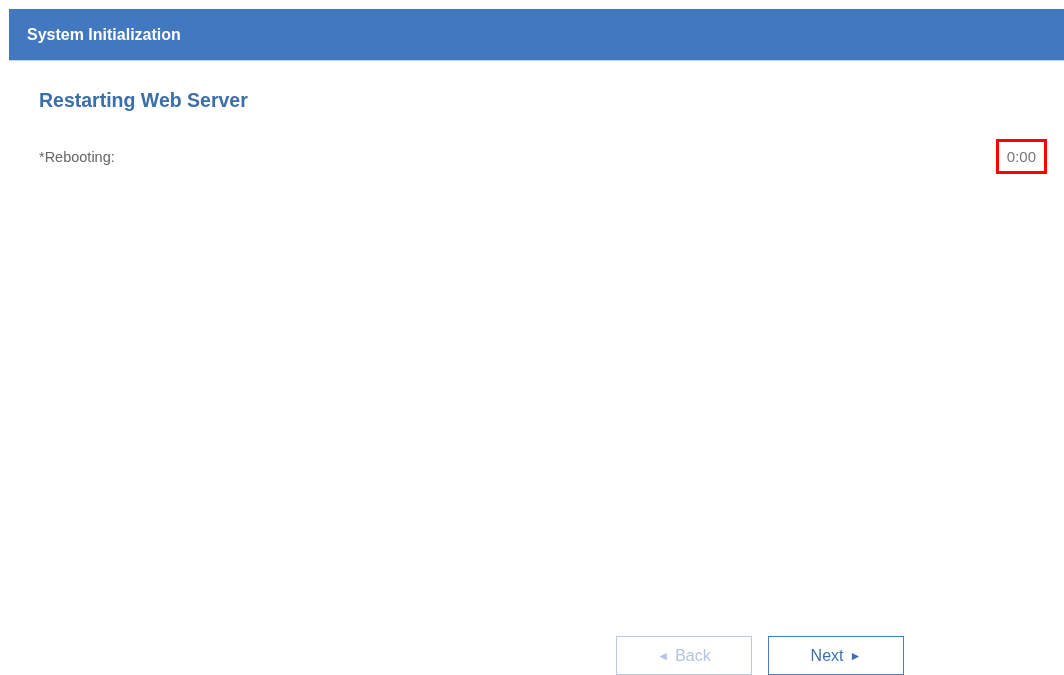 This screenshot has height=675, width=1064. What do you see at coordinates (77, 156) in the screenshot?
I see `field-label: *Rebooting:` at bounding box center [77, 156].